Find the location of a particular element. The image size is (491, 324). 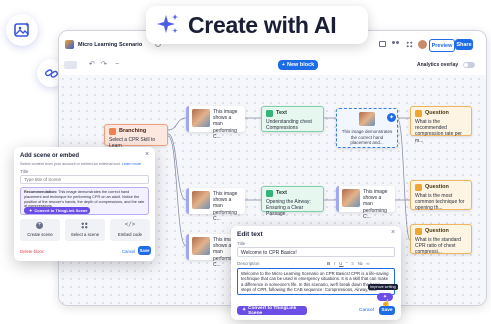

sparkle-icon is located at coordinates (167, 23).